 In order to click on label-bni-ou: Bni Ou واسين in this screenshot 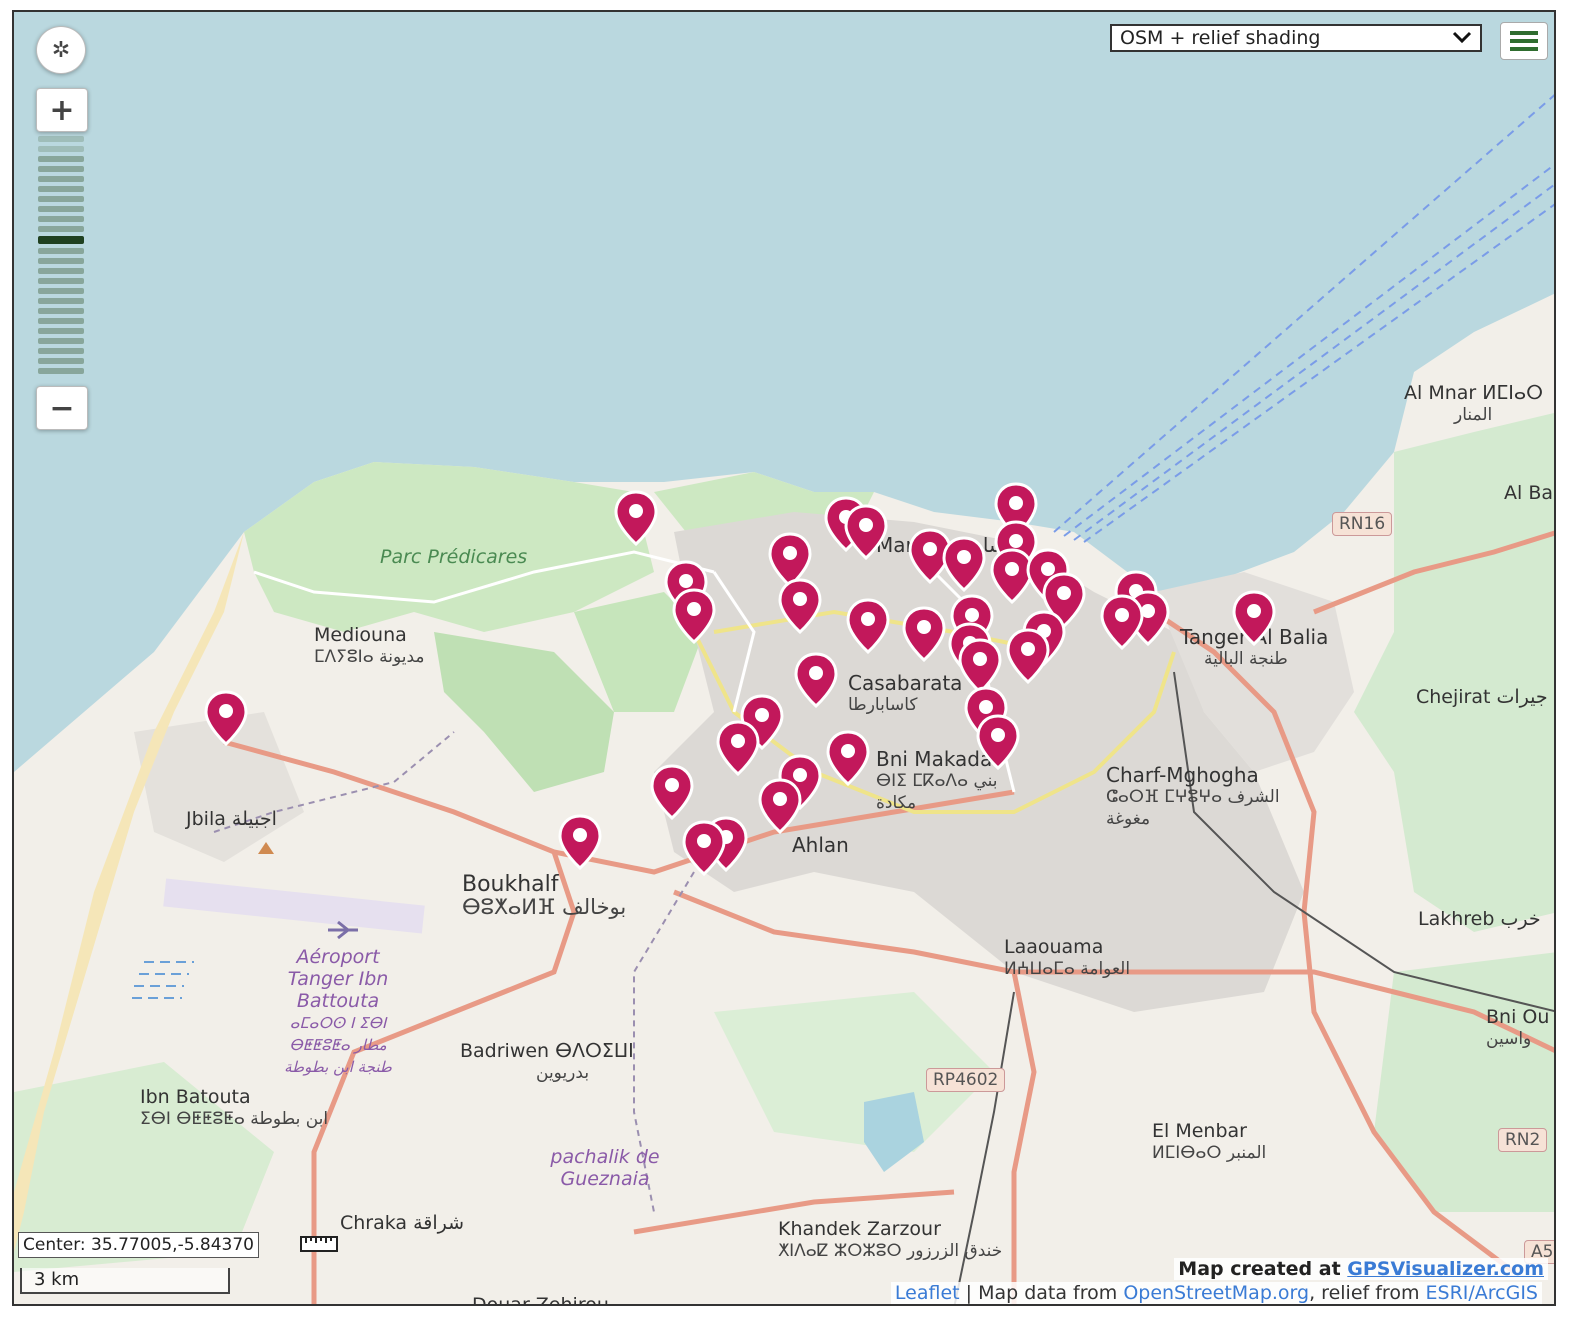, I will do `click(1517, 1028)`.